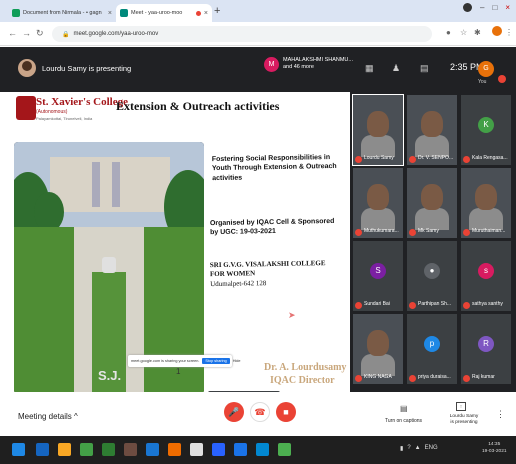  Describe the element at coordinates (483, 377) in the screenshot. I see `participant-name: Raj kumar` at that location.